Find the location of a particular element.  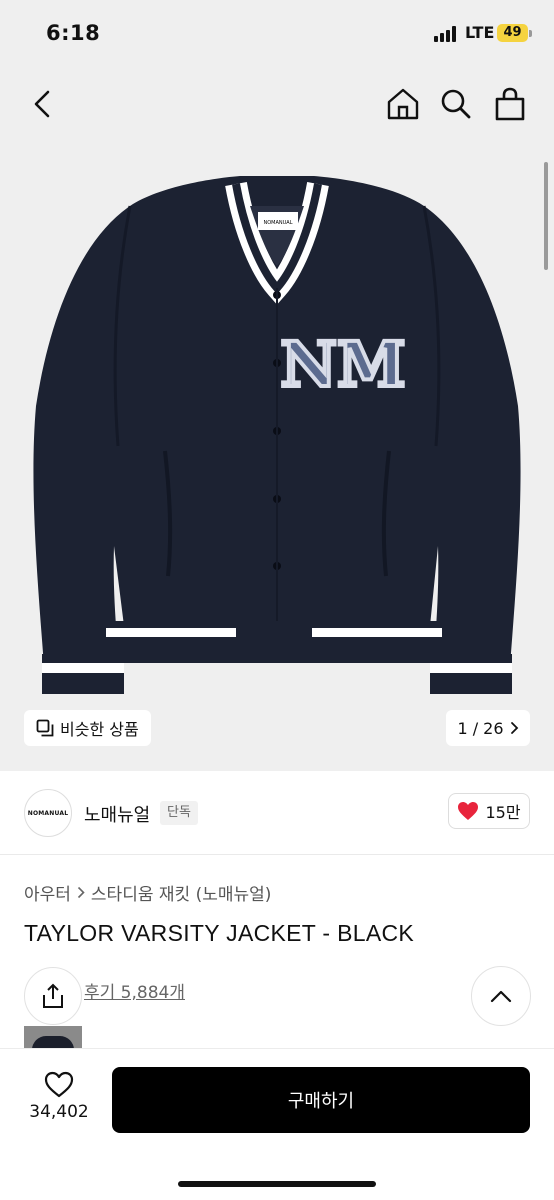

search-icon is located at coordinates (456, 104).